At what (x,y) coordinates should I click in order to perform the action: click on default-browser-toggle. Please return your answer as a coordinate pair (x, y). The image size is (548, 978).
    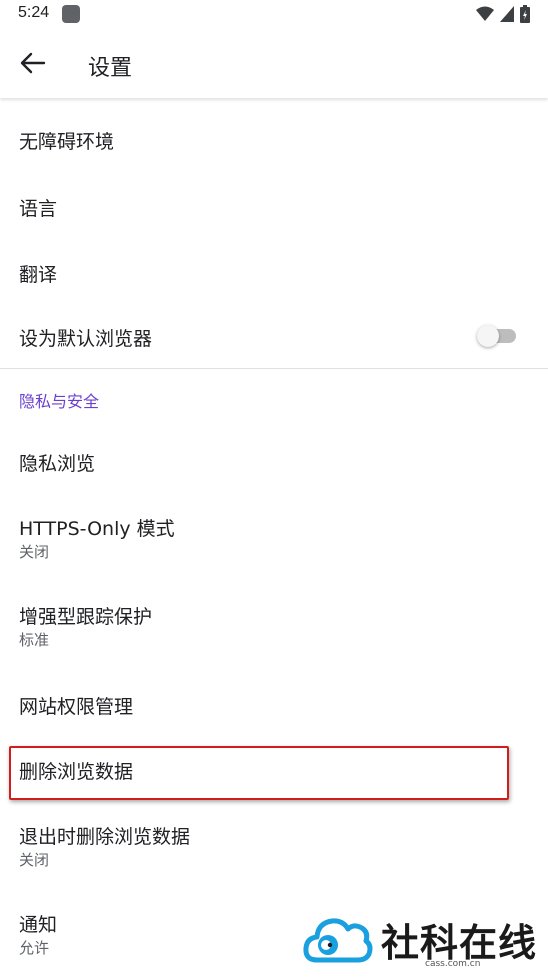
    Looking at the image, I should click on (497, 336).